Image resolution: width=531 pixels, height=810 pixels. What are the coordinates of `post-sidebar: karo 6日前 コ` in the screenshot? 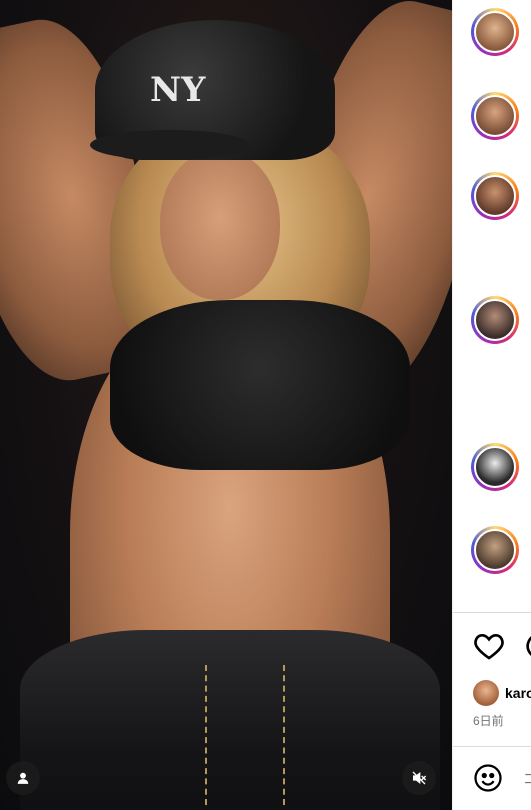 It's located at (491, 405).